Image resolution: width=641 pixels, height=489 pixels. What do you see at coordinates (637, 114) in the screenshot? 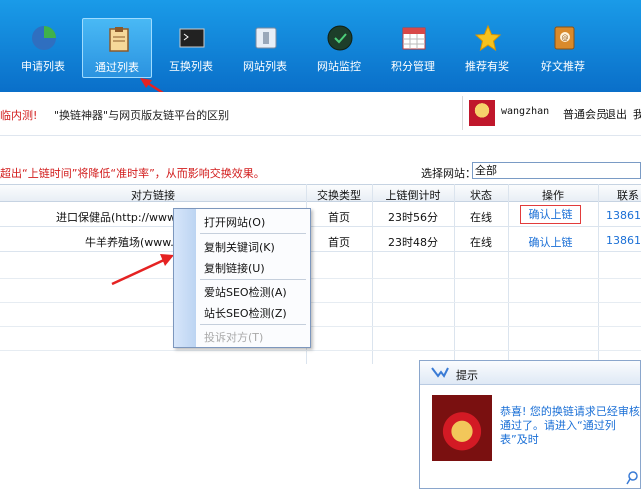
I see `more-link: 我` at bounding box center [637, 114].